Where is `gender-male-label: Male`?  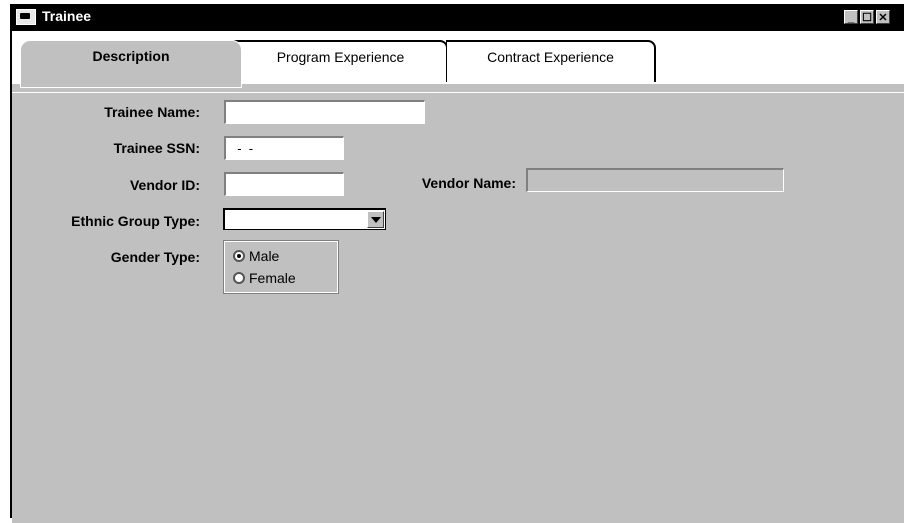 gender-male-label: Male is located at coordinates (264, 256).